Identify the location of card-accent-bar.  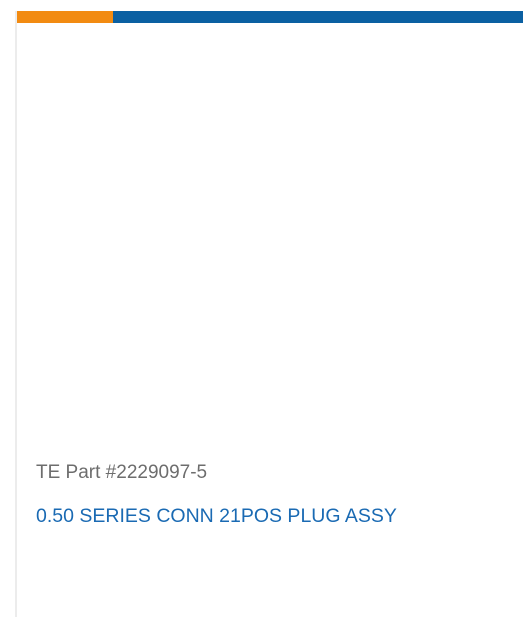
(270, 17).